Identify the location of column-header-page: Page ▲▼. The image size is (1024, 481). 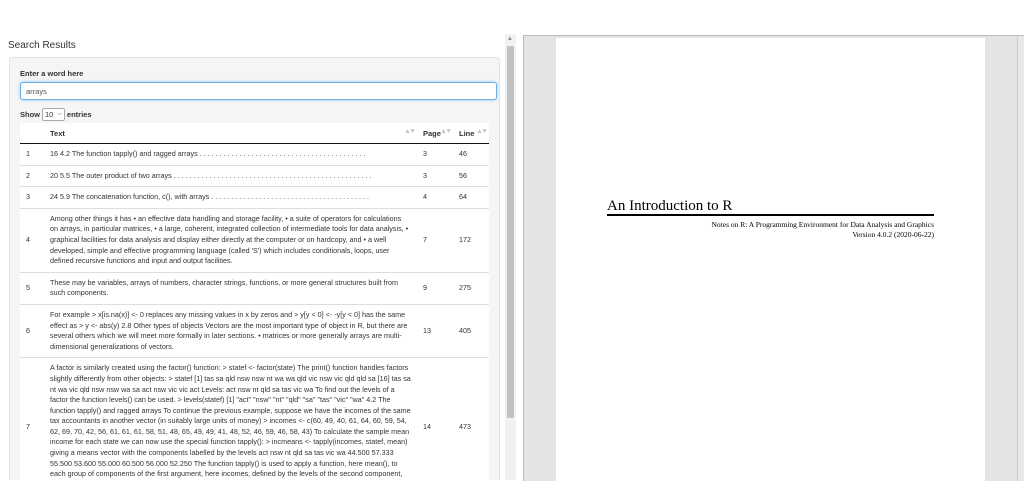
(435, 133).